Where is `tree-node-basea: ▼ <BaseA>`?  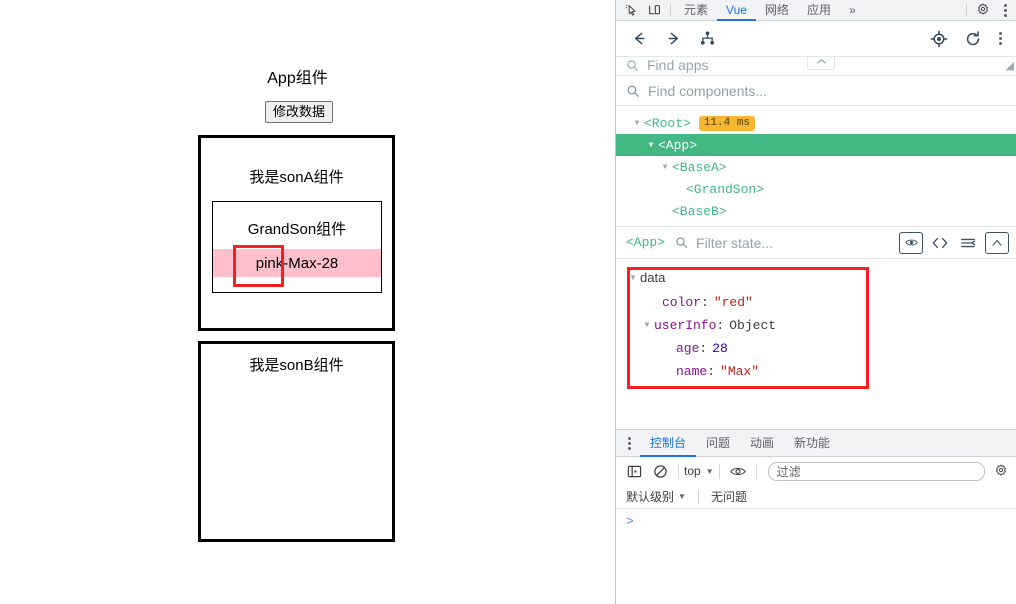
tree-node-basea: ▼ <BaseA> is located at coordinates (816, 167).